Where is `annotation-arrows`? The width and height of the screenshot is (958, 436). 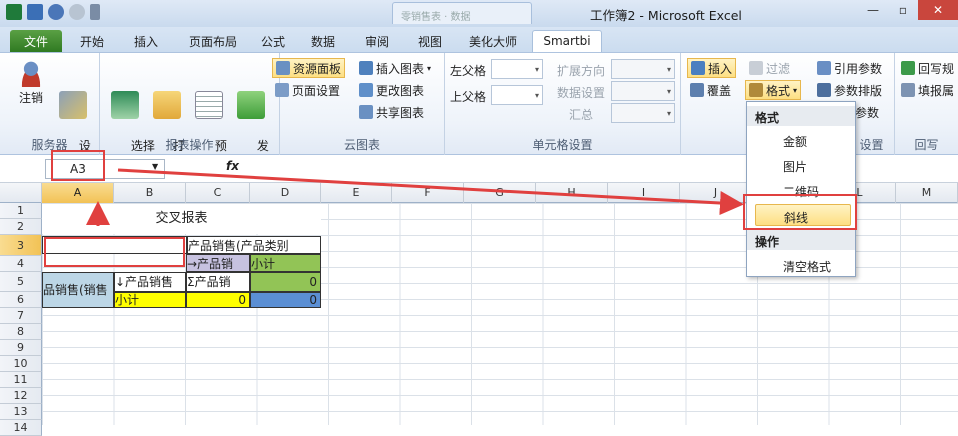
annotation-arrows is located at coordinates (415, 197).